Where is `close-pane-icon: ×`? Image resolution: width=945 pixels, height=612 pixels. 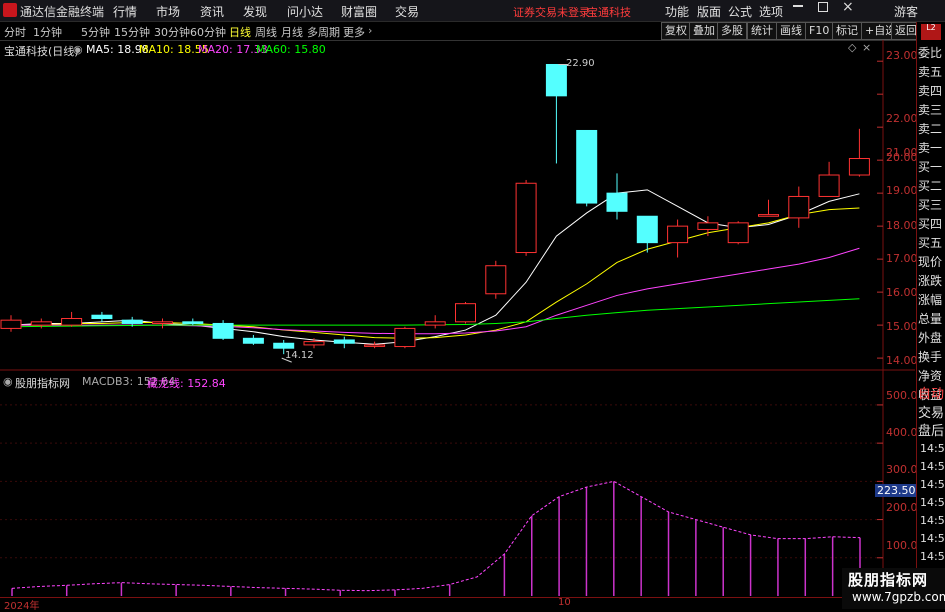 close-pane-icon: × is located at coordinates (866, 47).